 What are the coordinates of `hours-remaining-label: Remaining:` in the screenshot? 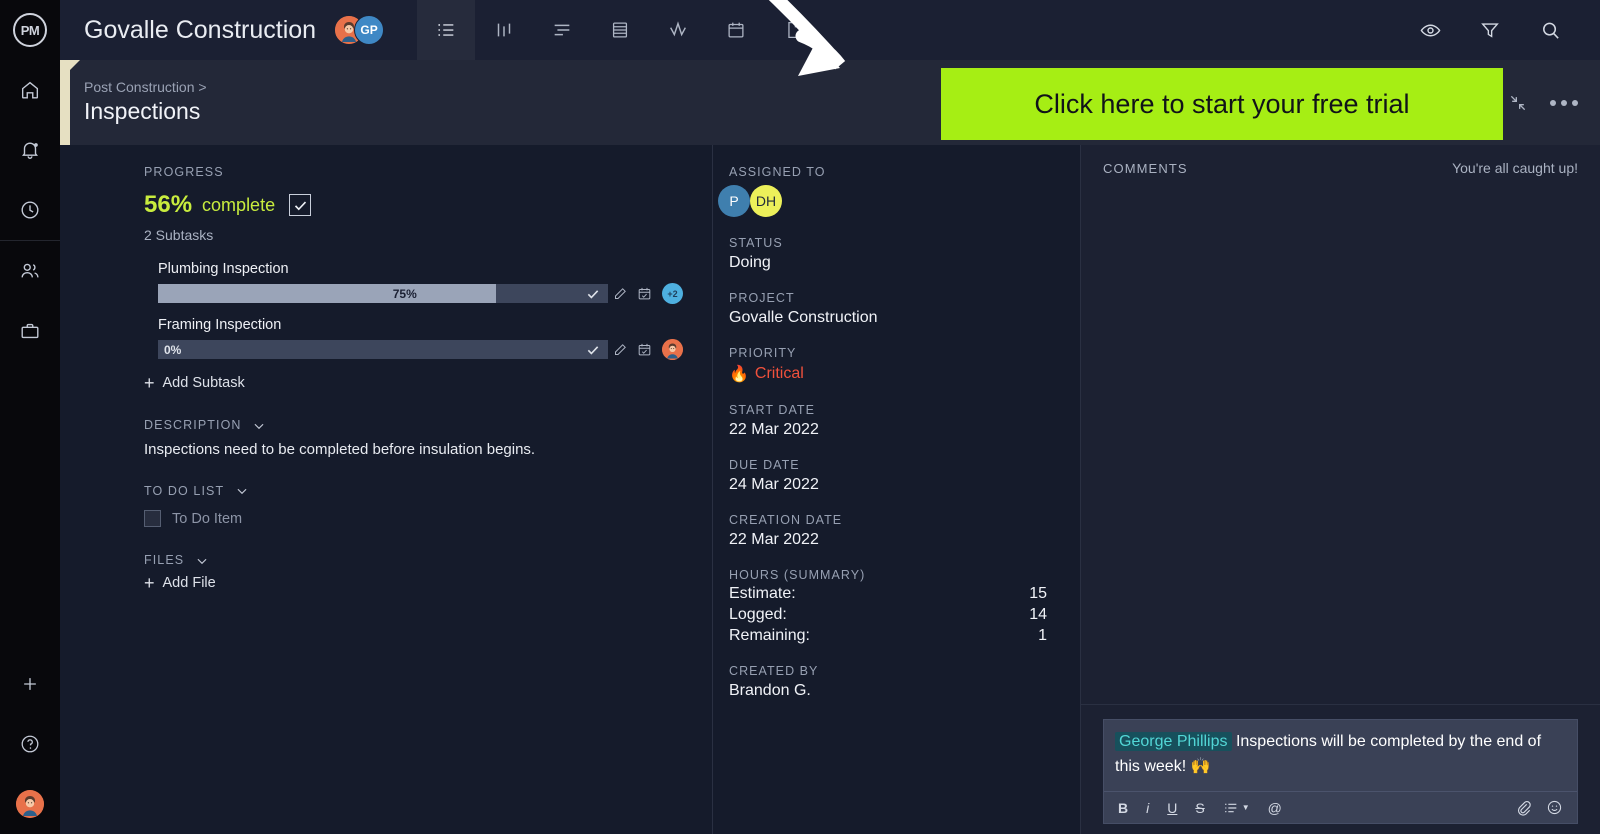 It's located at (769, 635).